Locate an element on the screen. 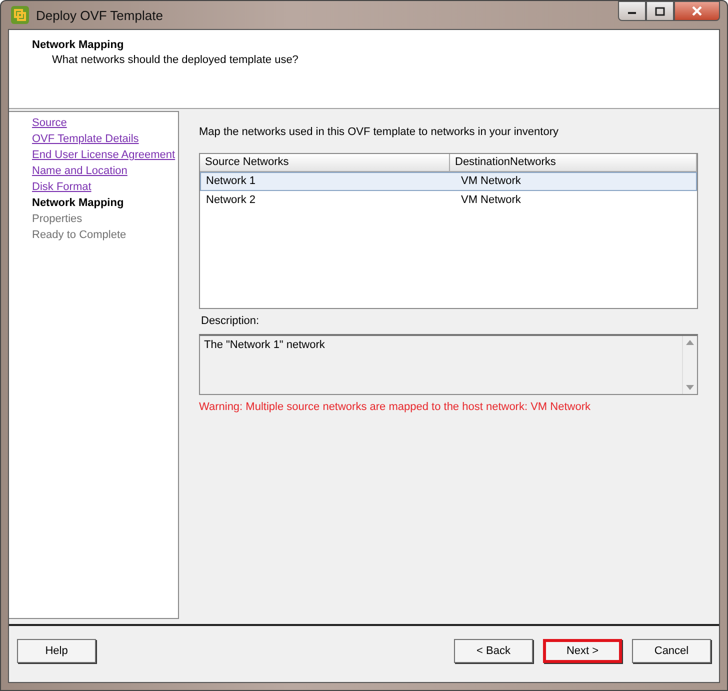  table-cell: Network 2 is located at coordinates (231, 200).